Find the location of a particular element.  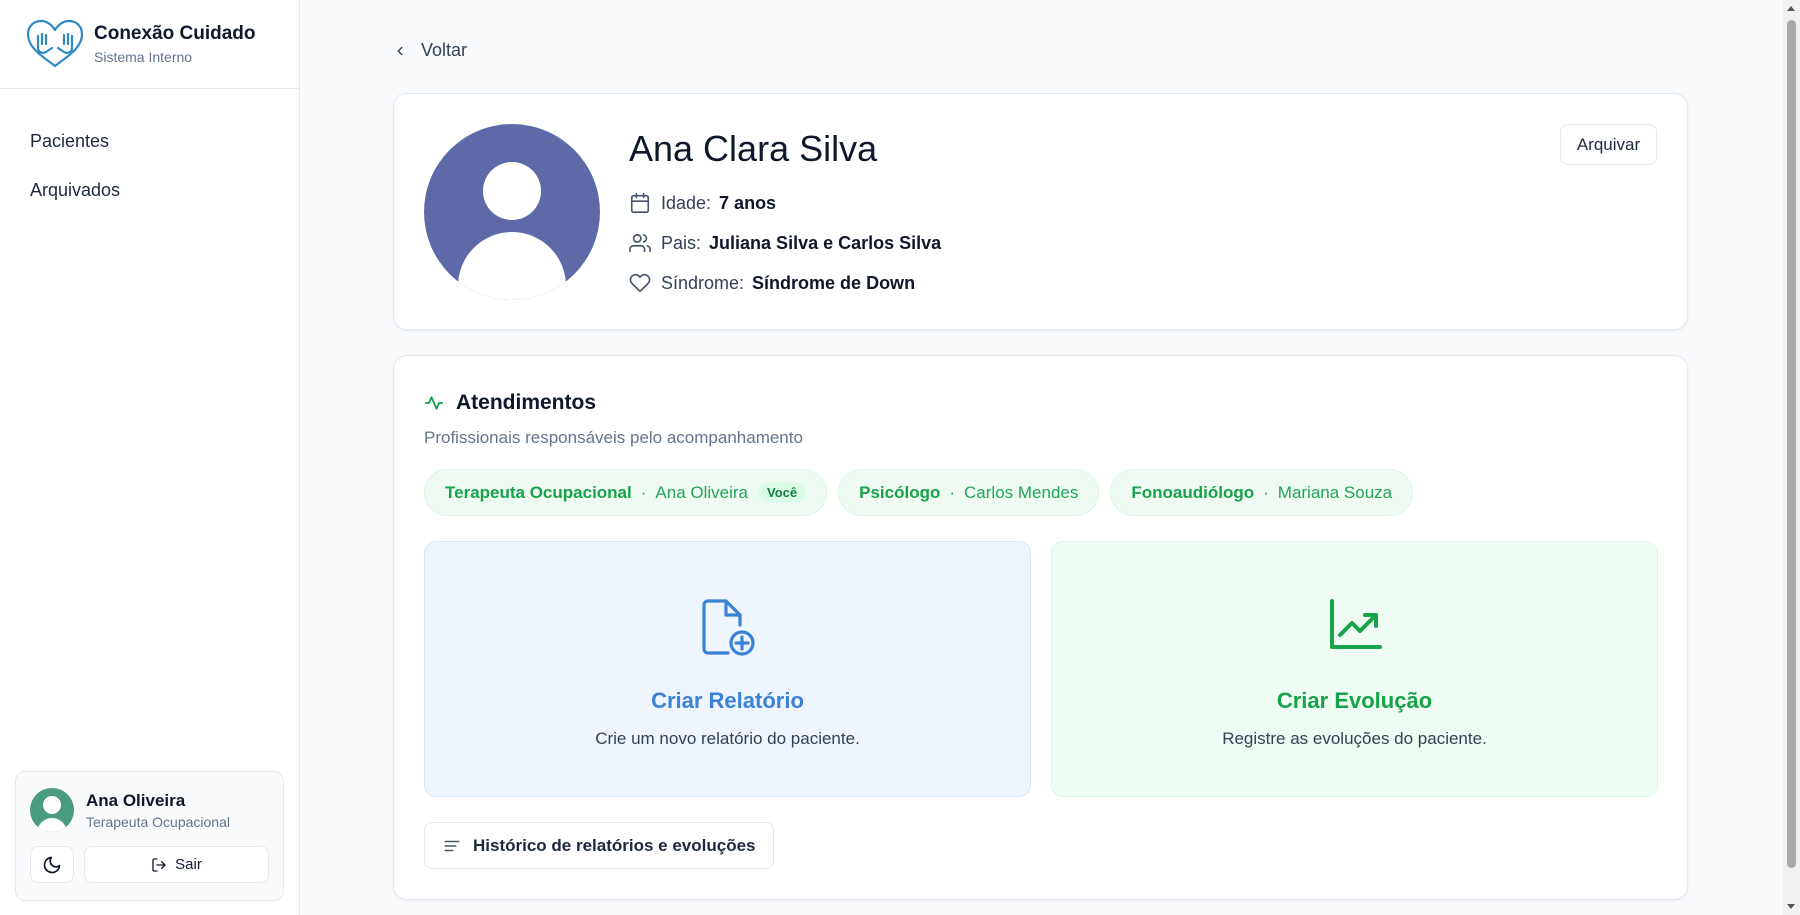

sidebar-item-arquivados: Arquivados is located at coordinates (149, 190).